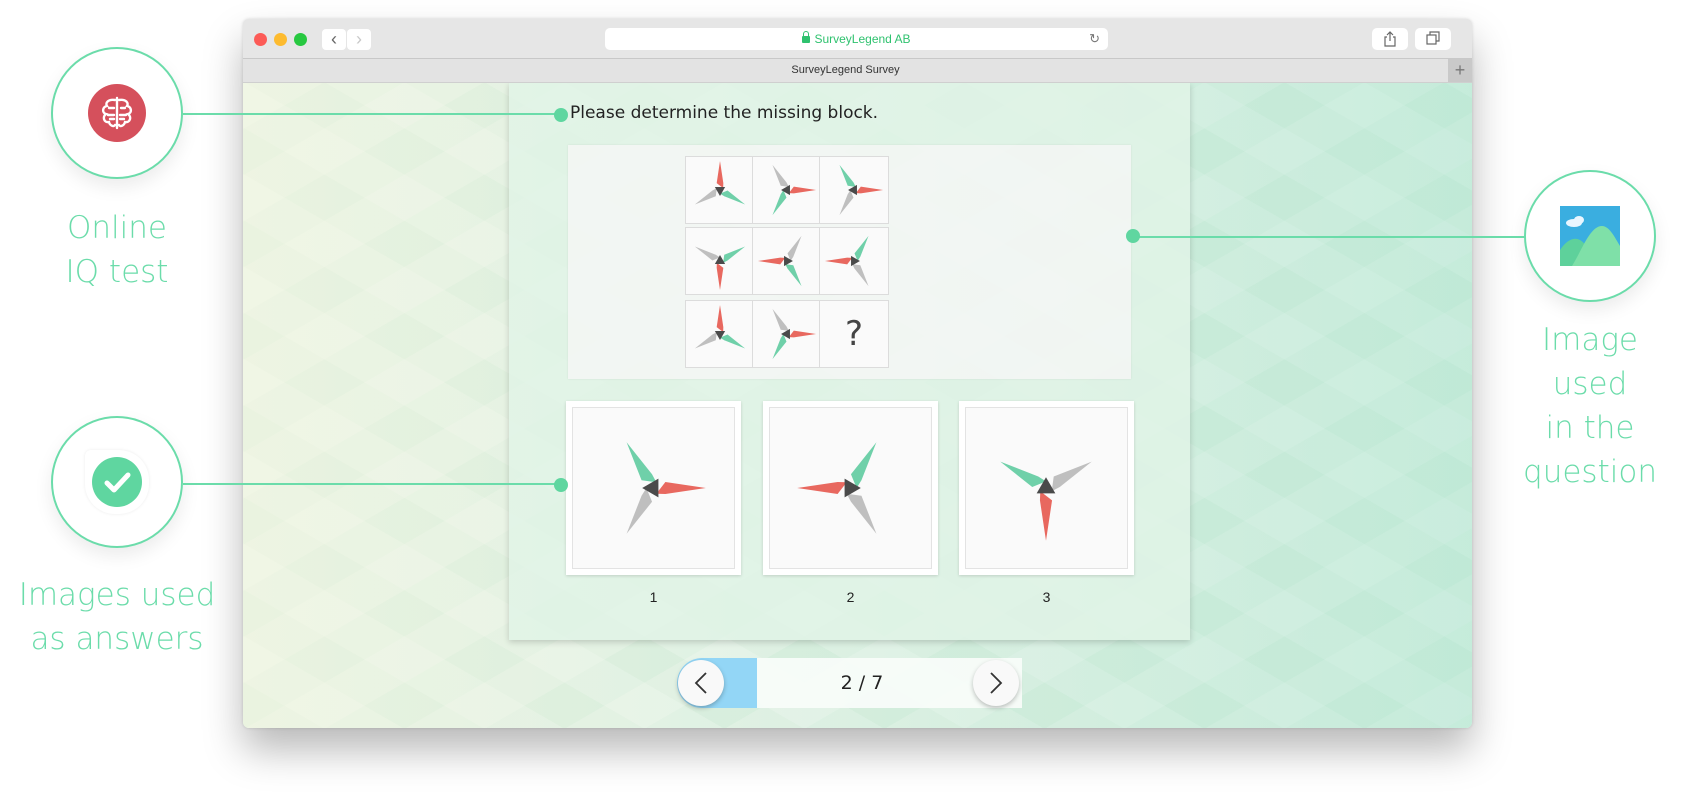 The width and height of the screenshot is (1700, 800). I want to click on answer-label-3: 3, so click(1046, 597).